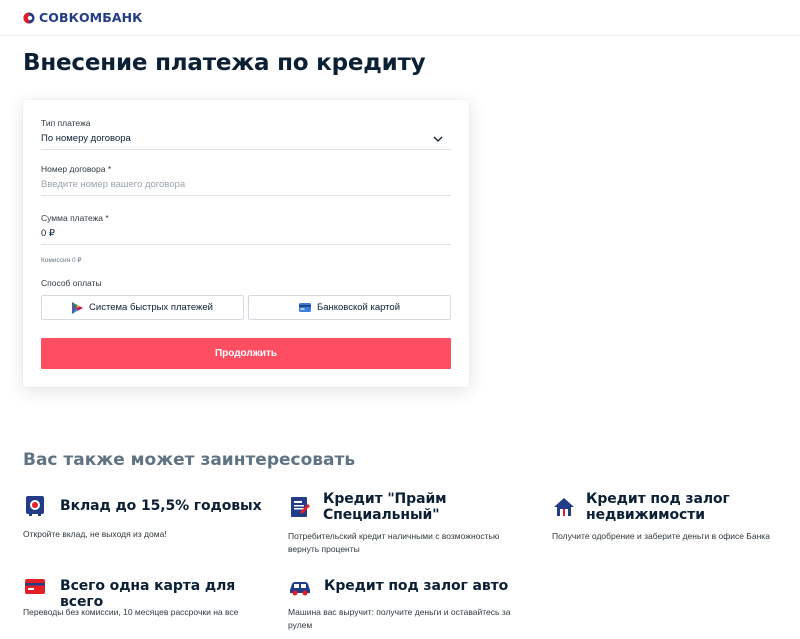 The width and height of the screenshot is (800, 639). What do you see at coordinates (66, 123) in the screenshot?
I see `payment-type-label: Тип платежа` at bounding box center [66, 123].